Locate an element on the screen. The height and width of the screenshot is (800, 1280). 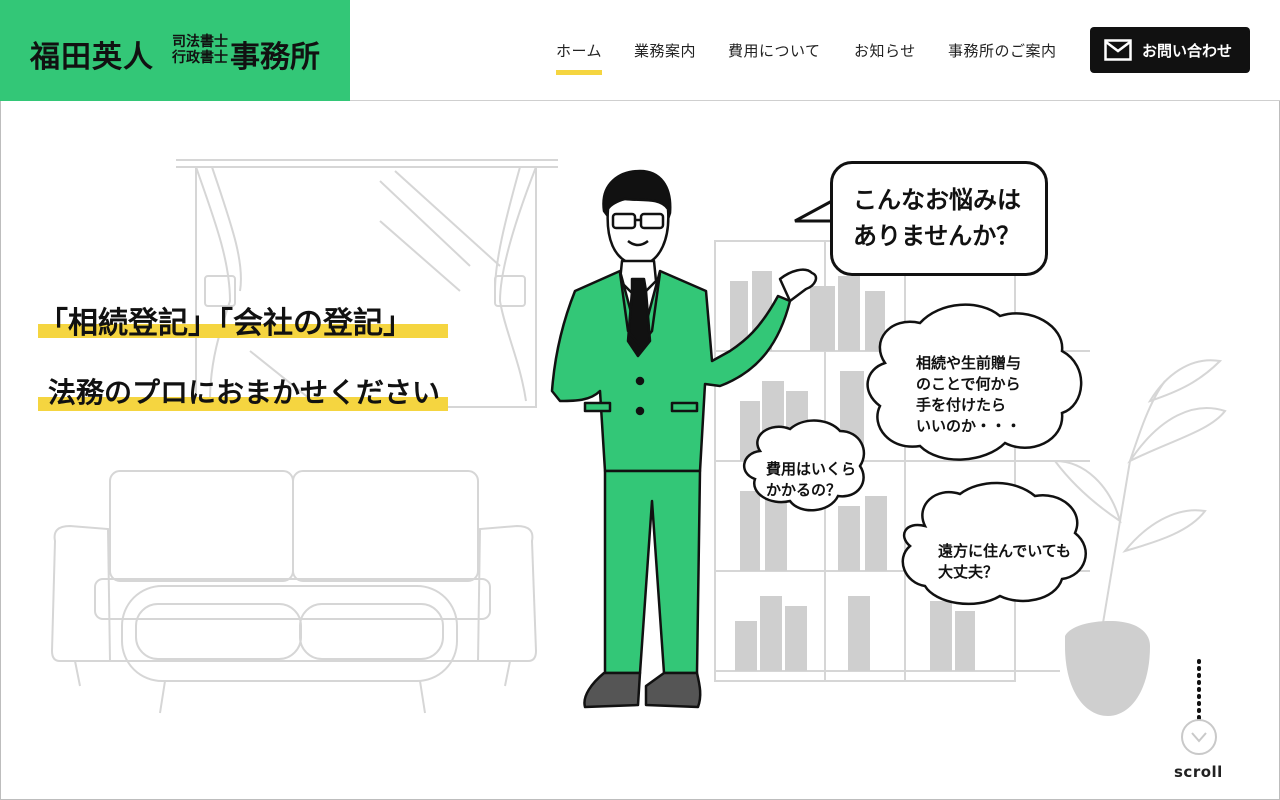
worry-distance-line: 遠方に住んでいても is located at coordinates (1005, 551).